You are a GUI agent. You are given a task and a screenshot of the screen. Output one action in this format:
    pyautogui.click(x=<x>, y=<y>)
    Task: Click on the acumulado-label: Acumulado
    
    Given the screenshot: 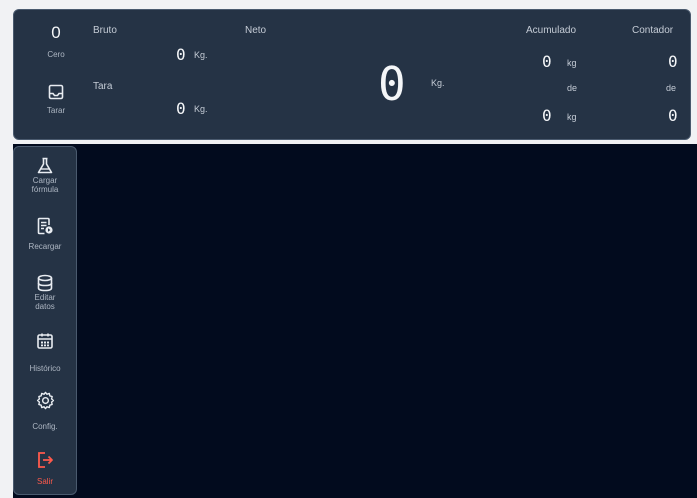 What is the action you would take?
    pyautogui.click(x=551, y=30)
    